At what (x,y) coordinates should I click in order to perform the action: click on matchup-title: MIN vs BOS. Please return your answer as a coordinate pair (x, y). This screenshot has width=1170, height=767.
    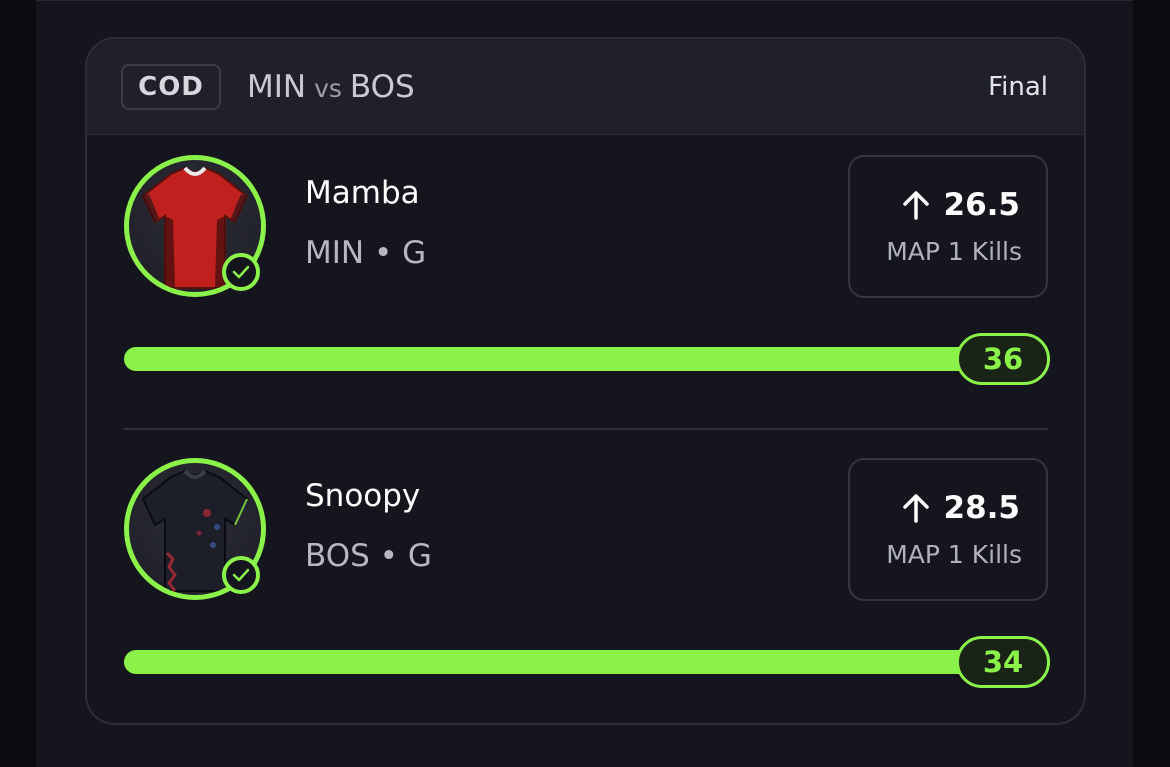
    Looking at the image, I should click on (331, 87).